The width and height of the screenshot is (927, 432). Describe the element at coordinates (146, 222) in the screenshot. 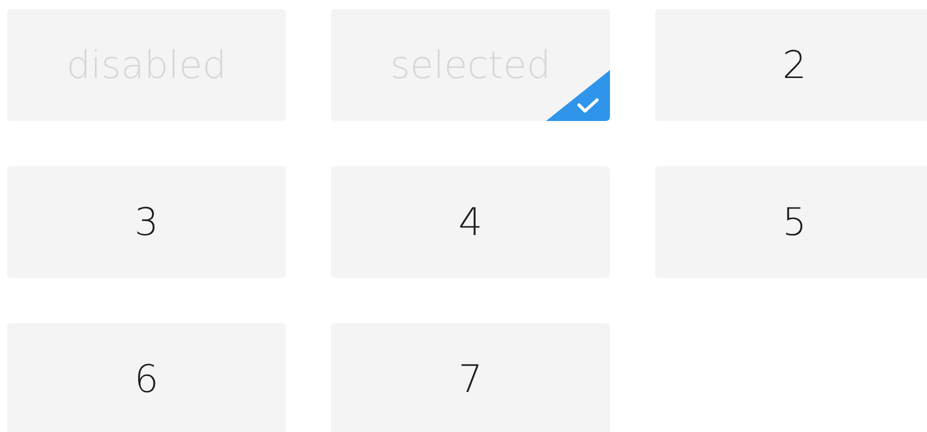

I see `option-tile: 3` at that location.